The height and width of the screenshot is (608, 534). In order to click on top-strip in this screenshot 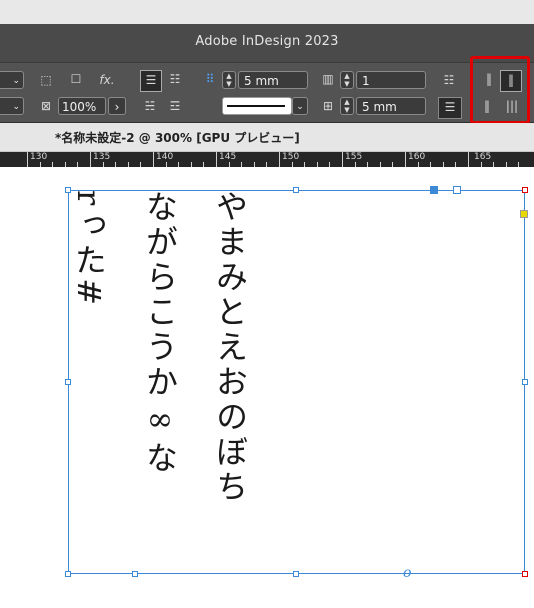, I will do `click(267, 12)`.